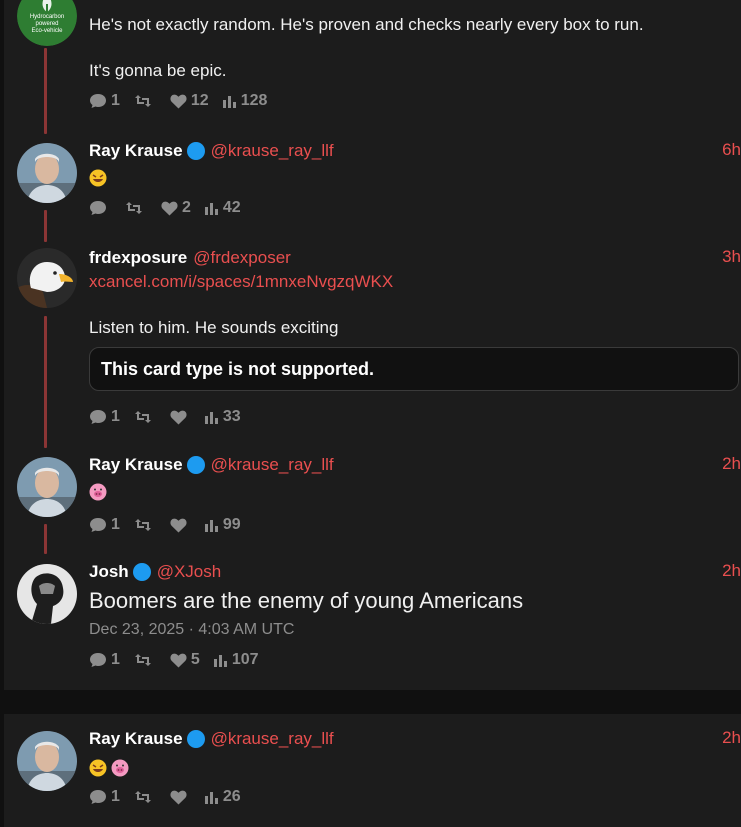  What do you see at coordinates (415, 258) in the screenshot?
I see `tweet-header: frdexposure @frdexposer` at bounding box center [415, 258].